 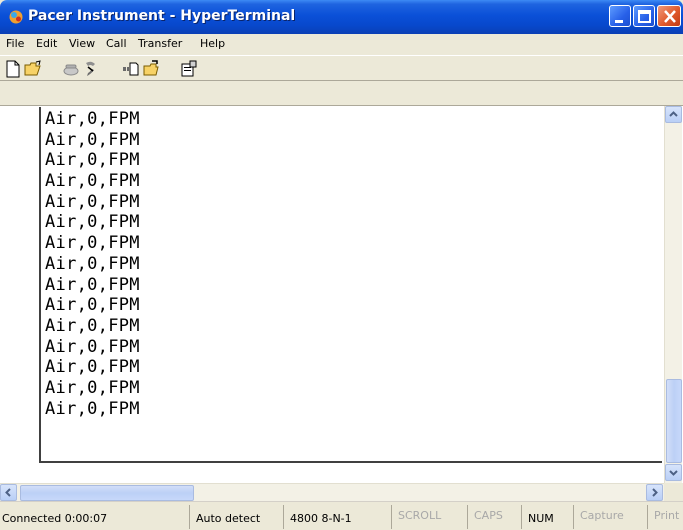 I want to click on scroll-left-button, so click(x=8, y=492).